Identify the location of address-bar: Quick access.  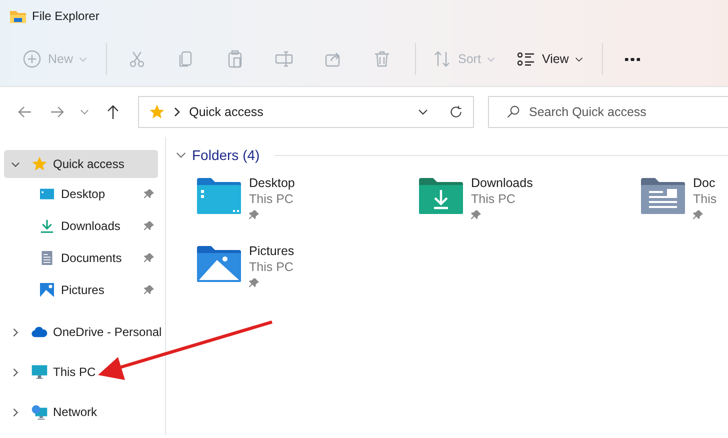
(306, 112).